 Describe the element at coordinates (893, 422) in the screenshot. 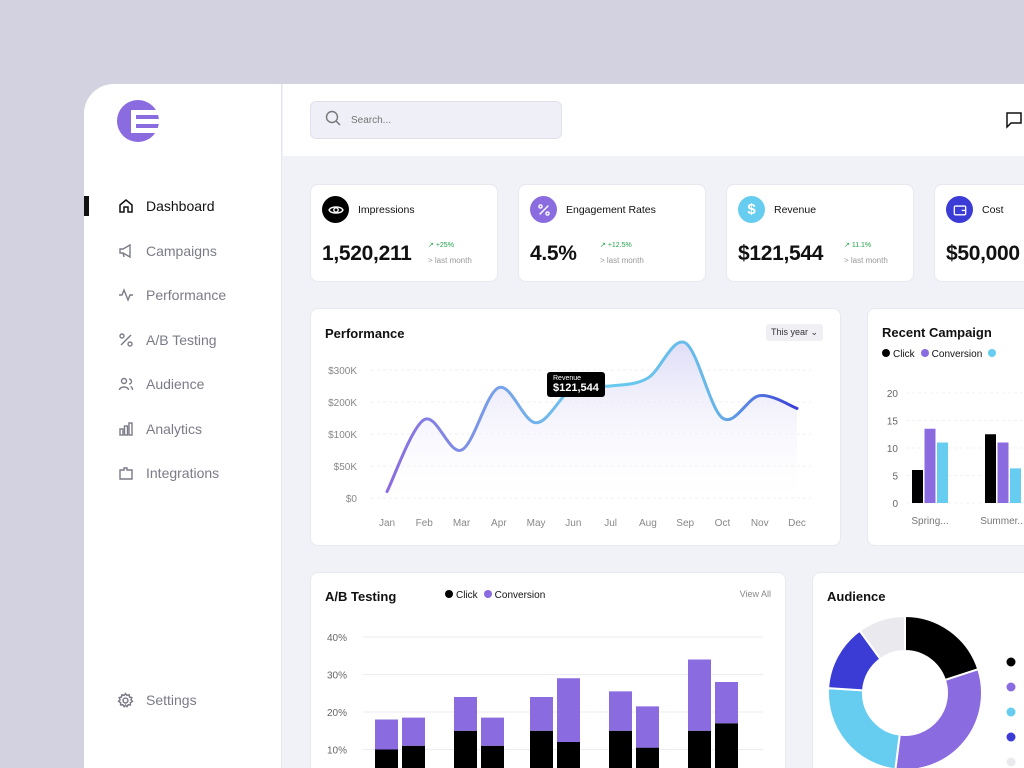

I see `y-tick-label: 15` at that location.